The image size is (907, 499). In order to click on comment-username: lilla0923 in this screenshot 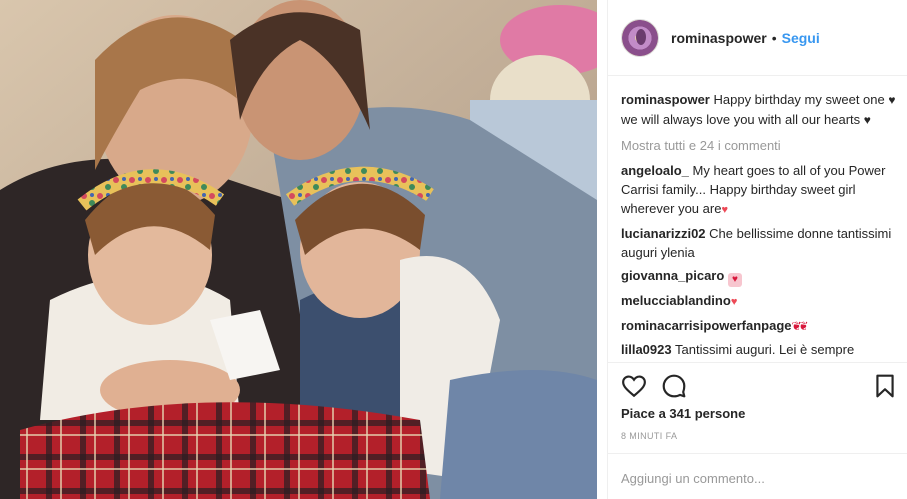, I will do `click(646, 349)`.